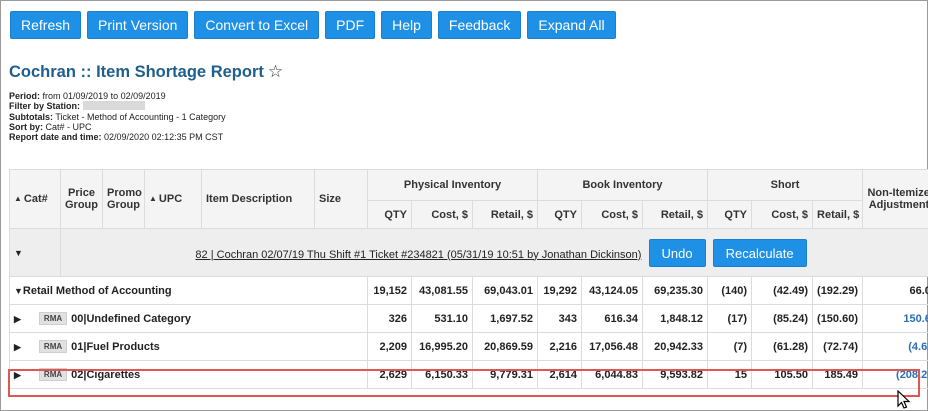  What do you see at coordinates (442, 346) in the screenshot?
I see `table-cell: 16,995.20` at bounding box center [442, 346].